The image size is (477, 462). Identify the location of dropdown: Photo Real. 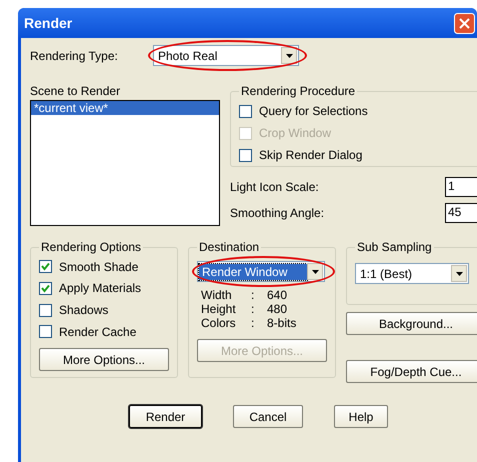
(226, 55).